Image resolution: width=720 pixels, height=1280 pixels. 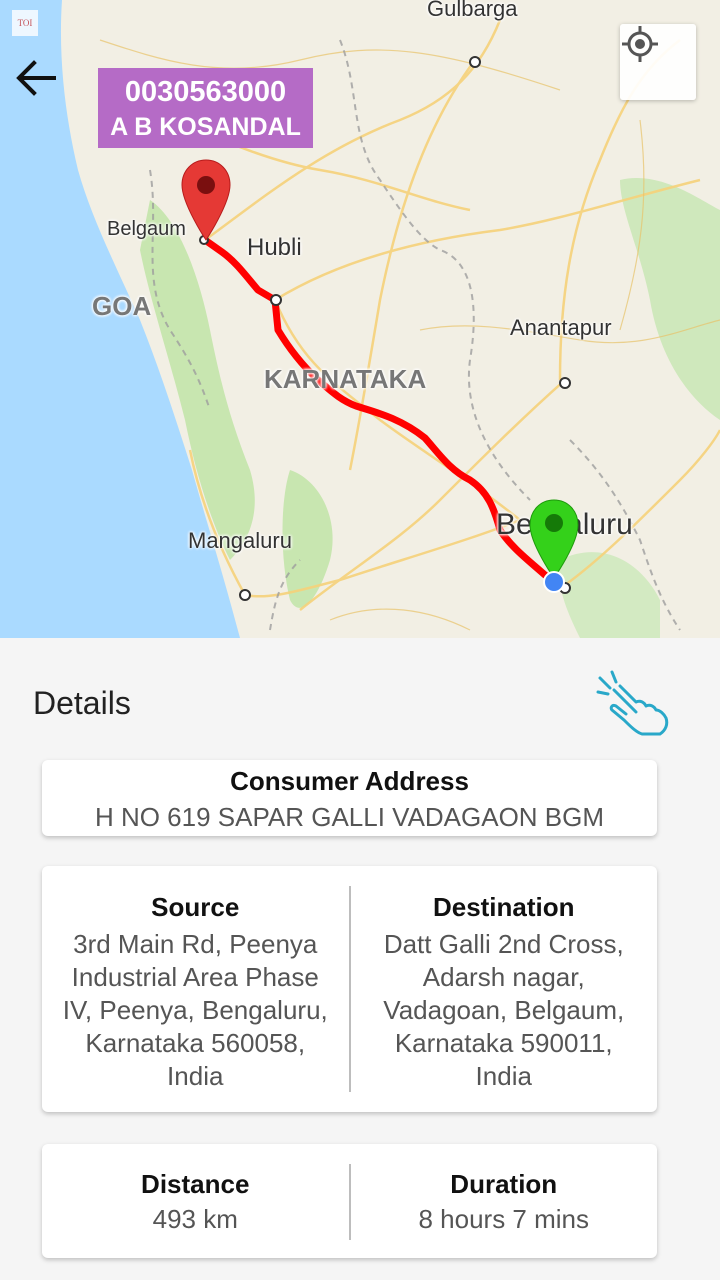 I want to click on consumer-address-heading: Consumer Address, so click(x=349, y=781).